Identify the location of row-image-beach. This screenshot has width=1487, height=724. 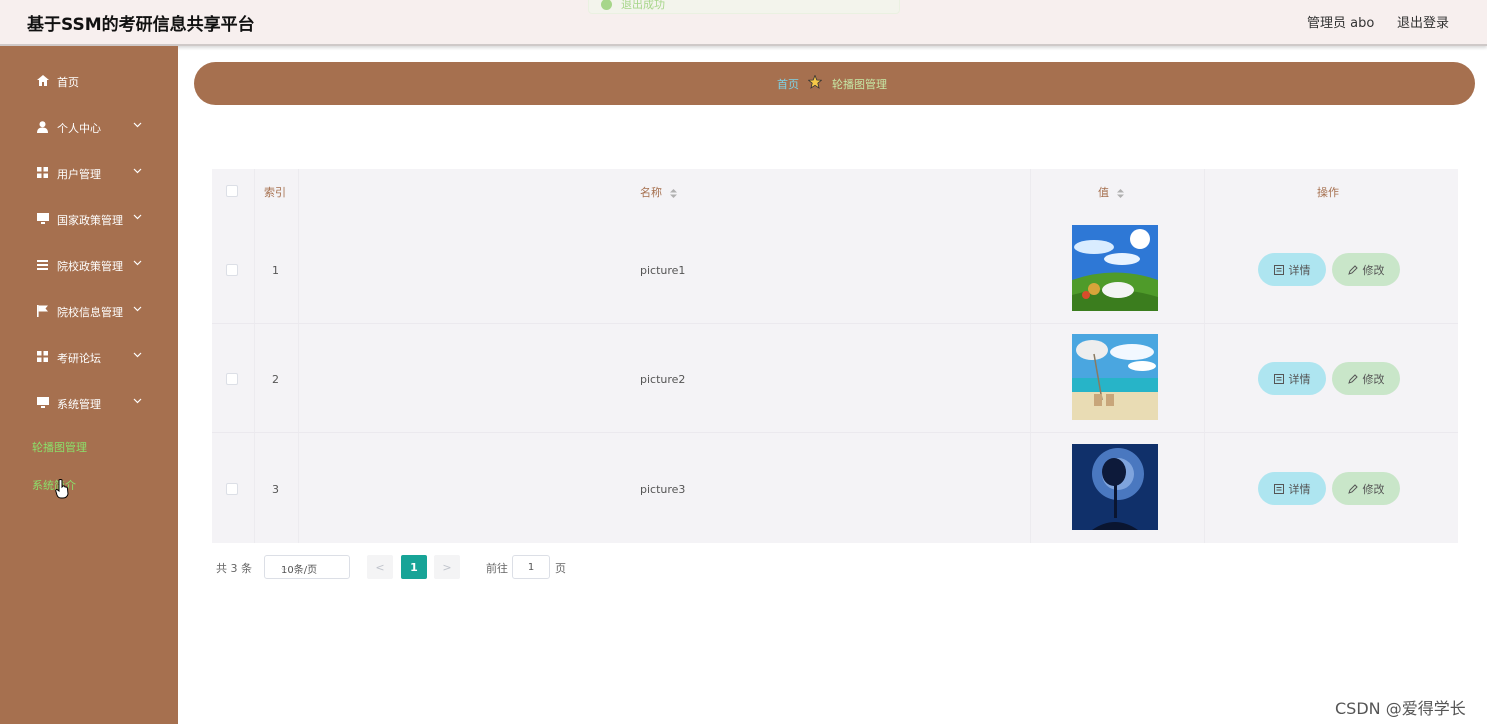
(1115, 377).